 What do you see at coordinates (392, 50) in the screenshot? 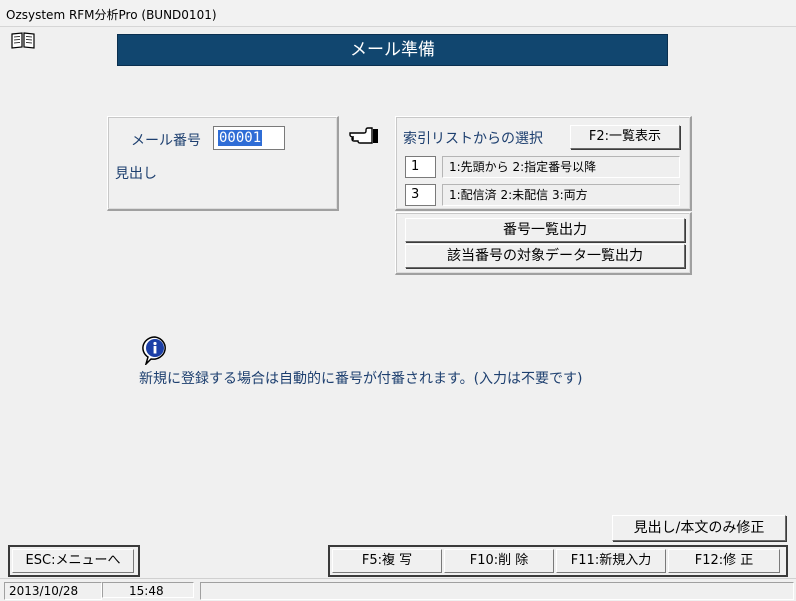
I see `page-title-banner: メール準備` at bounding box center [392, 50].